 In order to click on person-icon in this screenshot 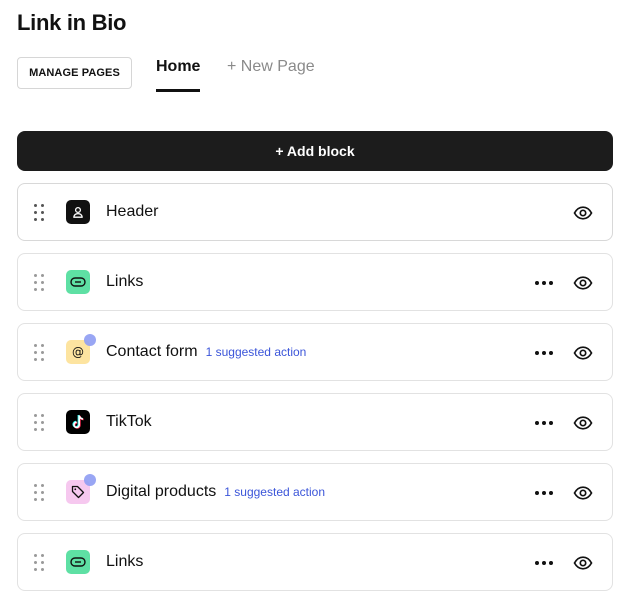, I will do `click(78, 212)`.